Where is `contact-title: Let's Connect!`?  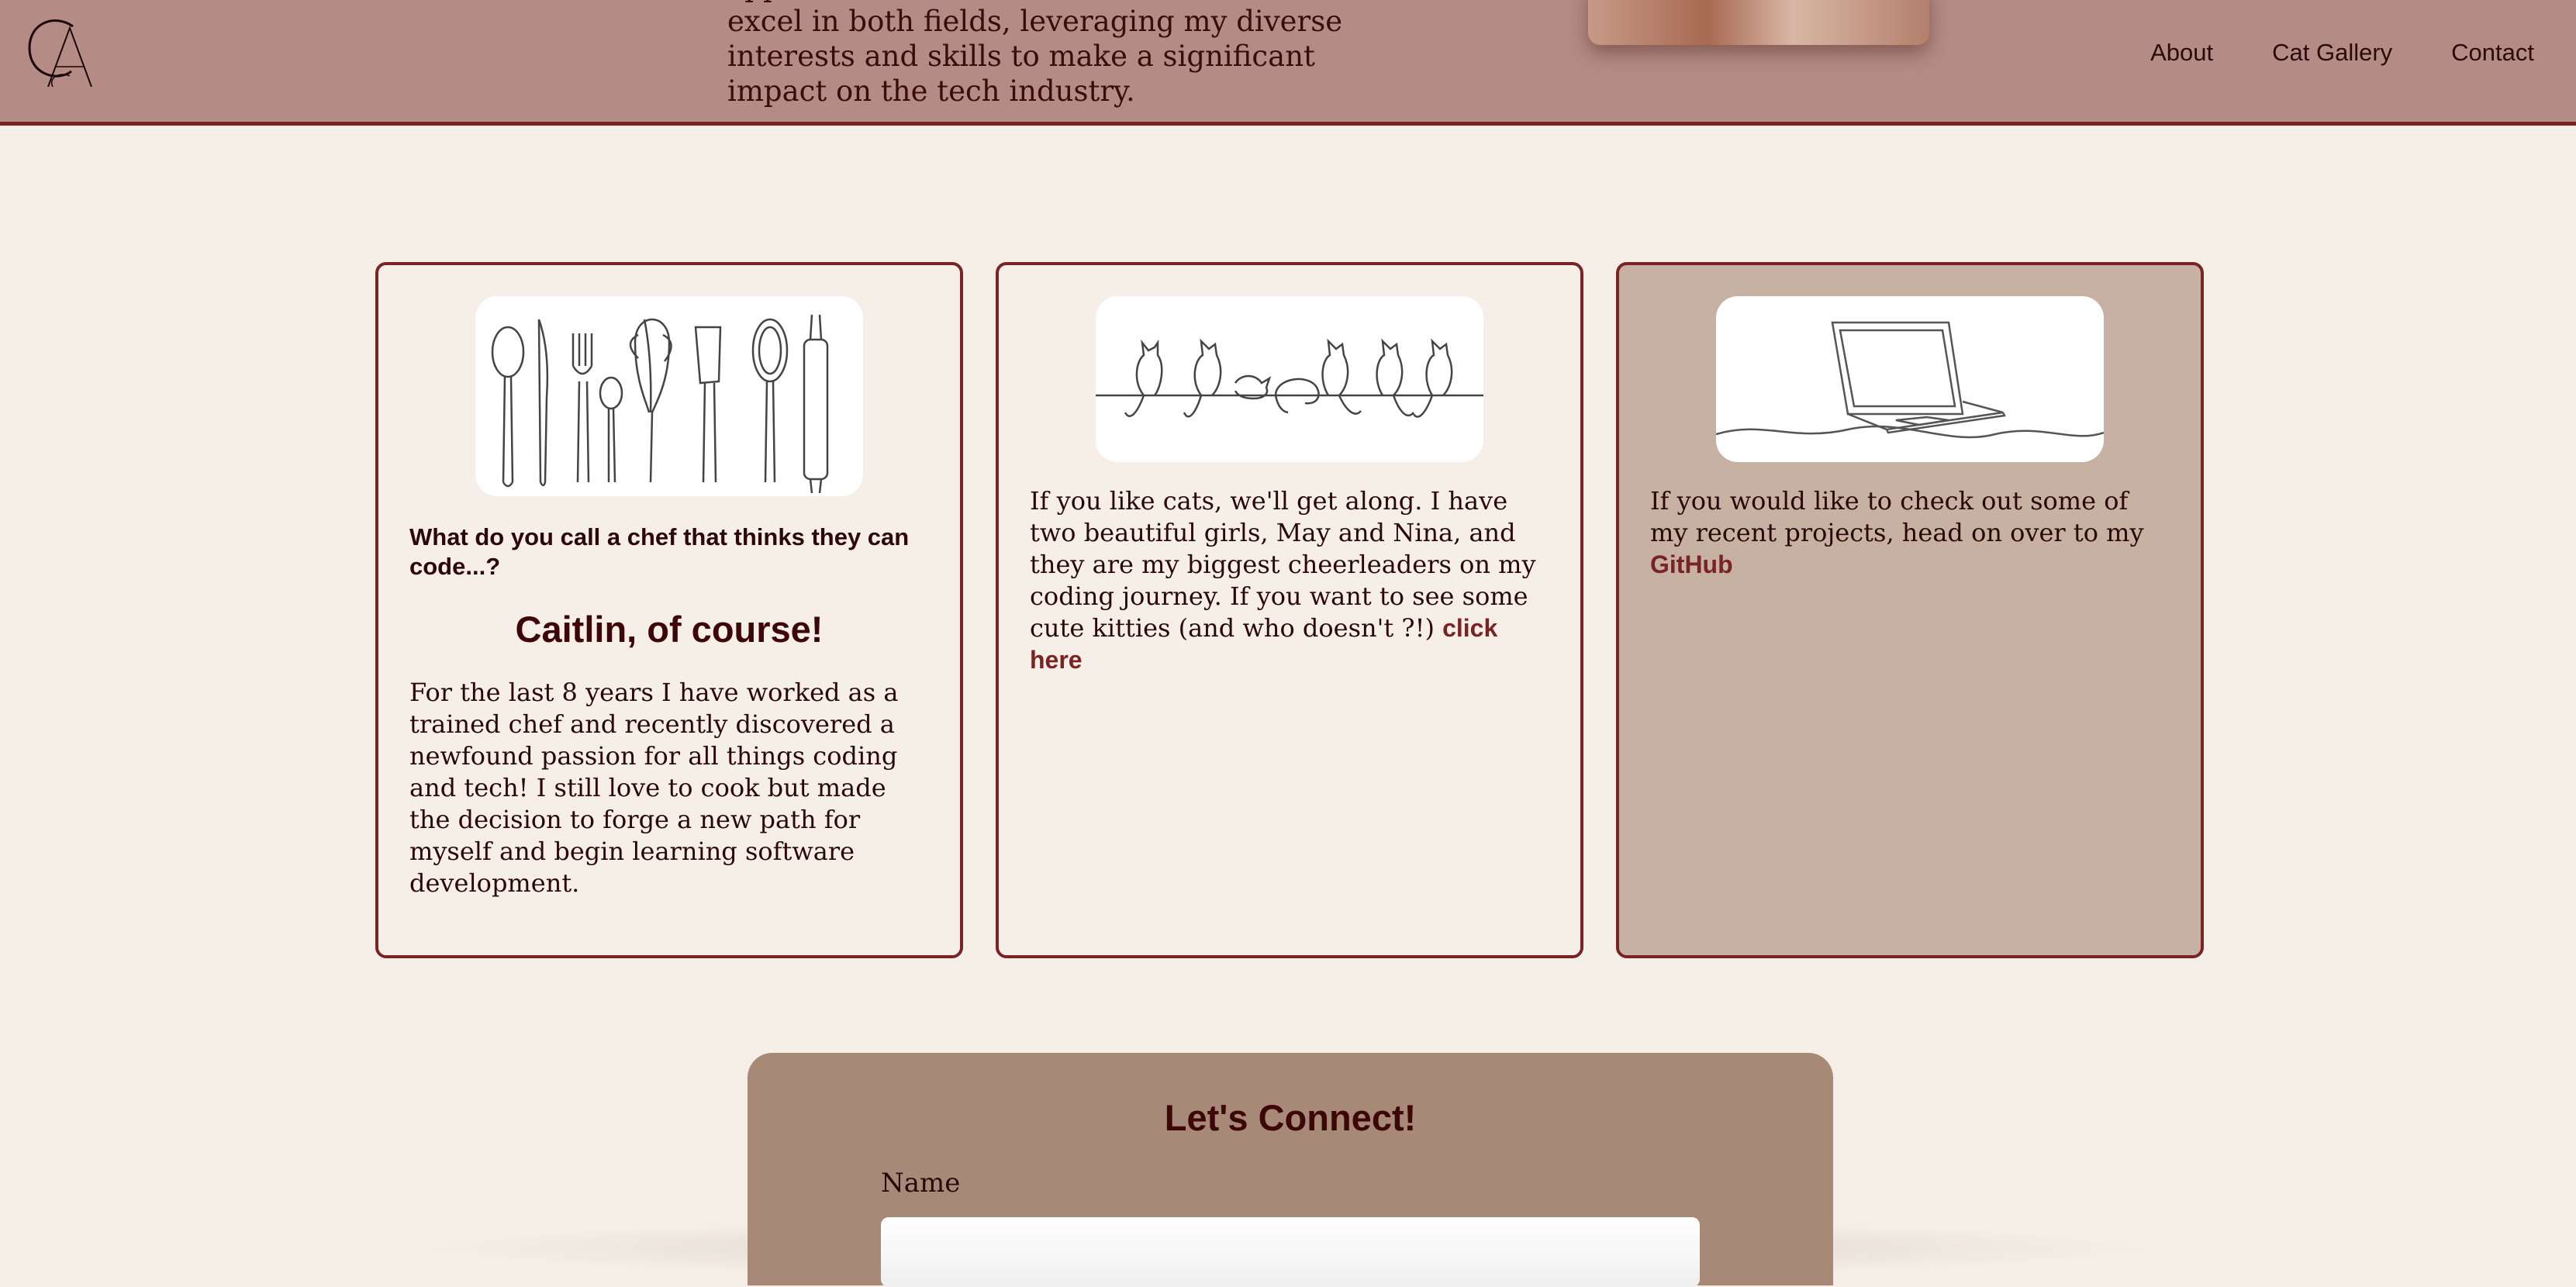
contact-title: Let's Connect! is located at coordinates (1290, 1117).